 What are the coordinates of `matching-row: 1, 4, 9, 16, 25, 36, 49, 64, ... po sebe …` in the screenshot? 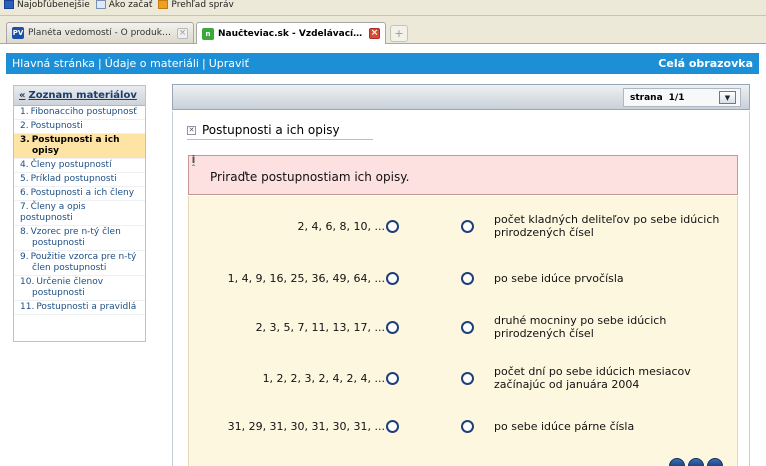 It's located at (464, 279).